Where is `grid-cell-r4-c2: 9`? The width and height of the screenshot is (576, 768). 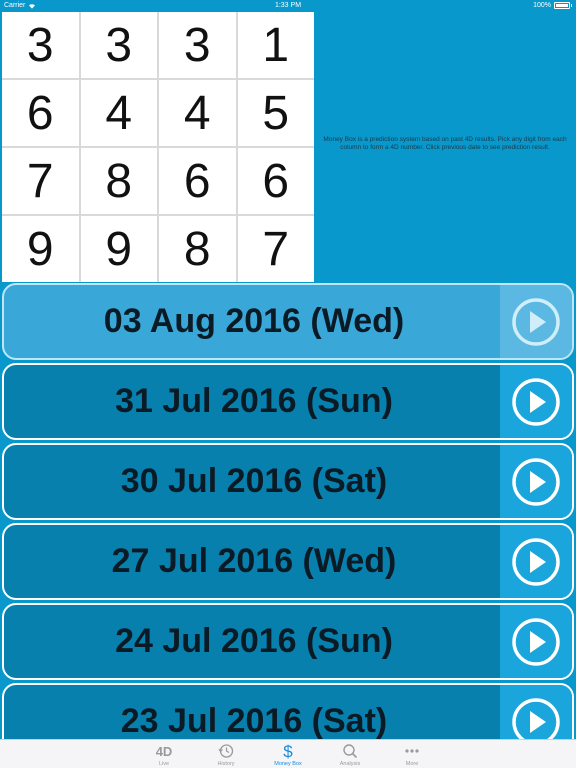 grid-cell-r4-c2: 9 is located at coordinates (118, 249).